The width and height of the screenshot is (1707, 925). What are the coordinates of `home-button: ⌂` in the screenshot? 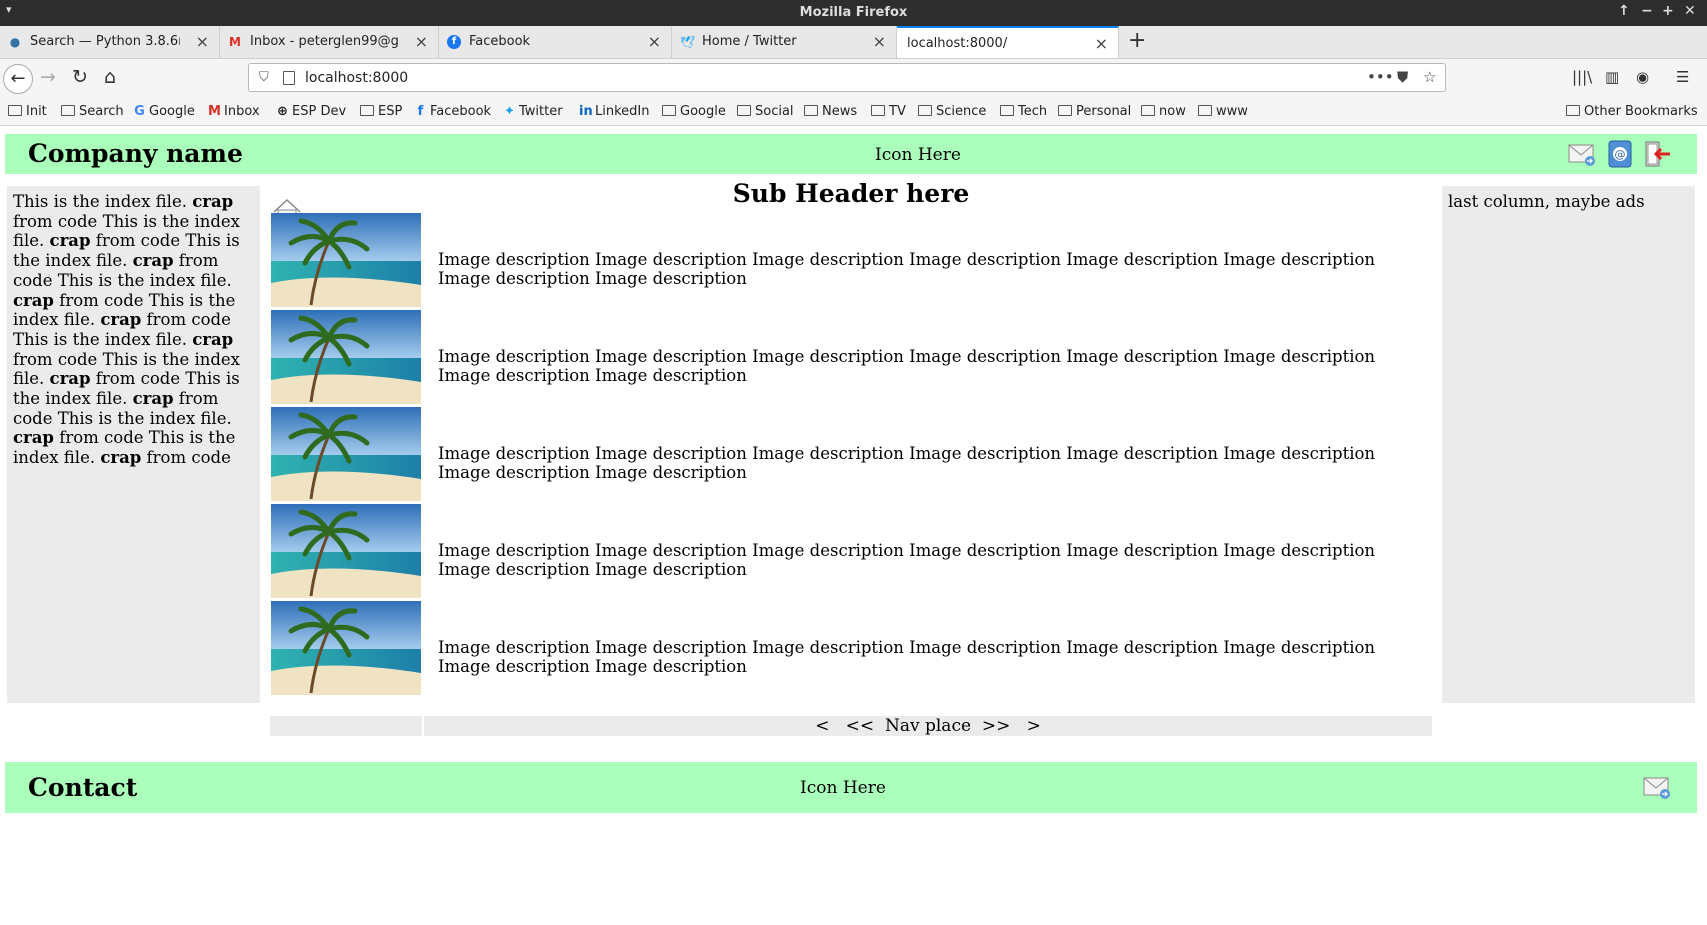 It's located at (110, 77).